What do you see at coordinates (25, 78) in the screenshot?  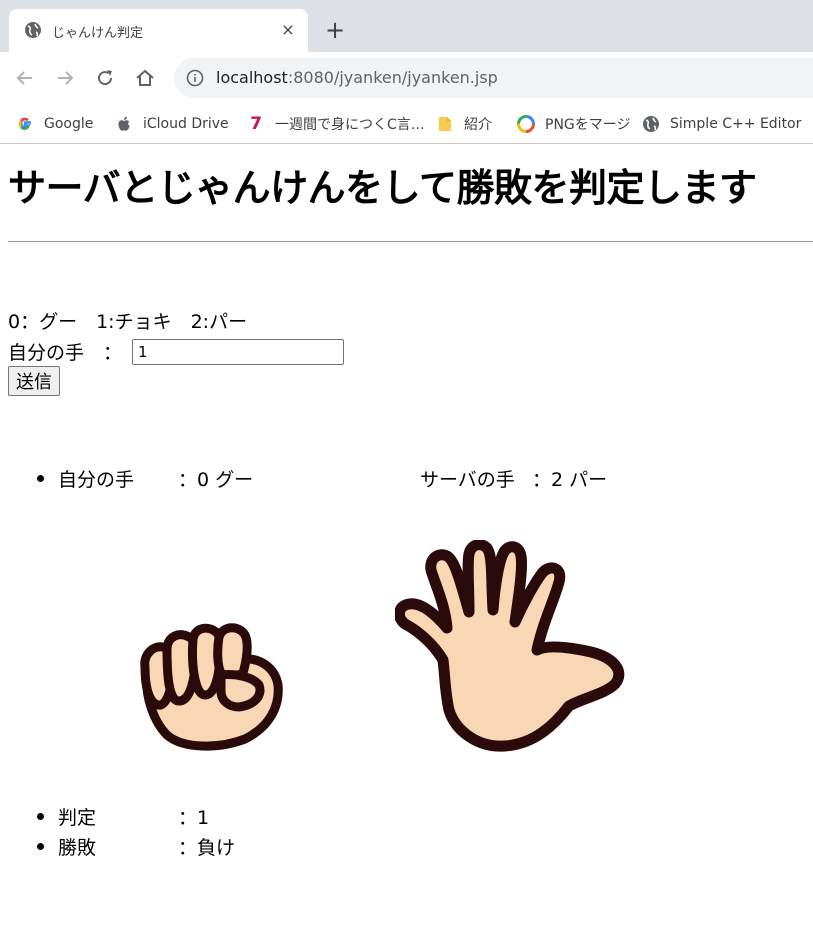 I see `back-arrow-icon` at bounding box center [25, 78].